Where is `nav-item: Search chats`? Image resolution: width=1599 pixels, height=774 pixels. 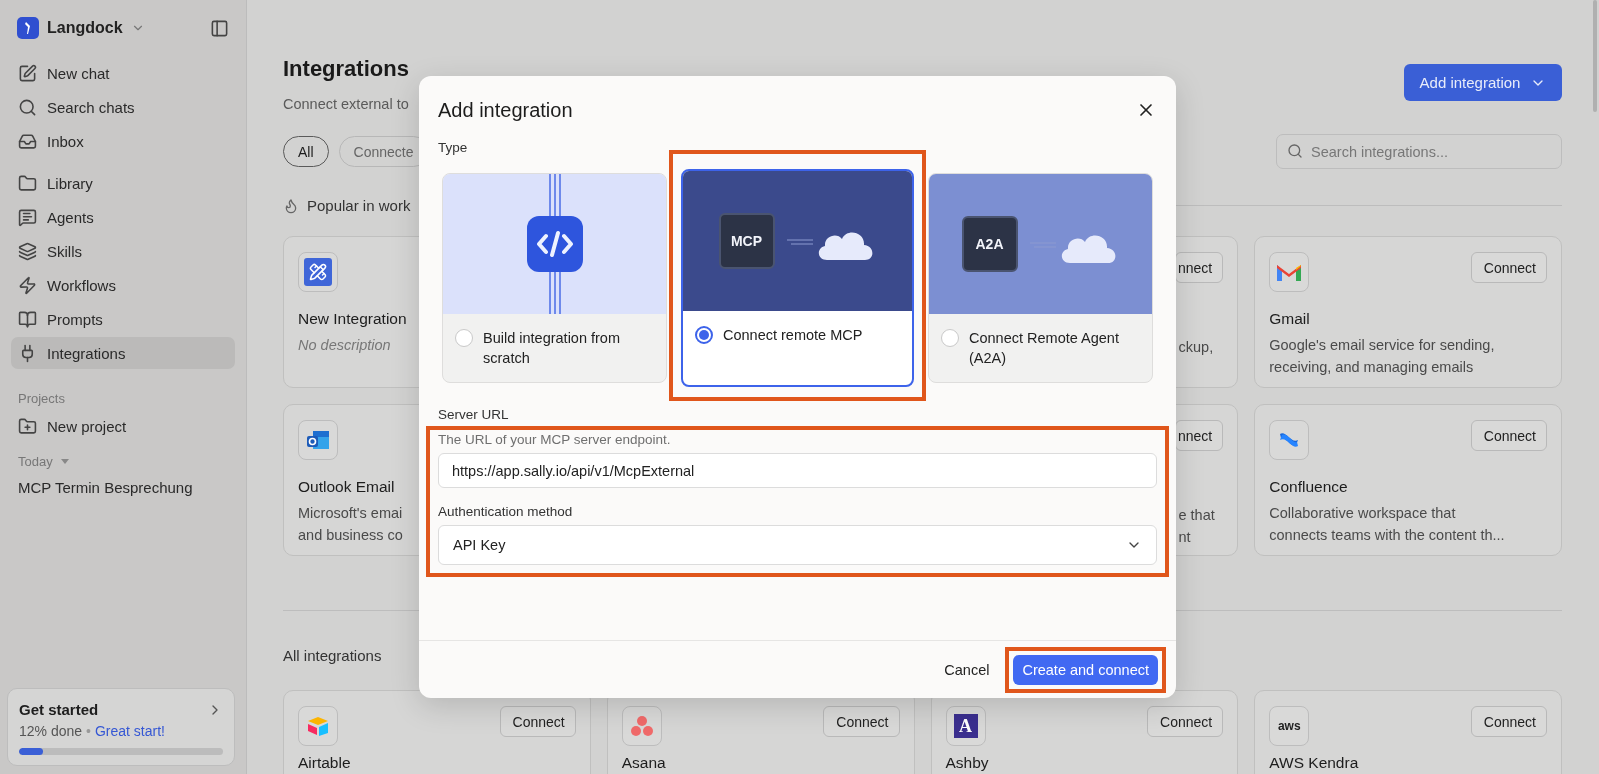 nav-item: Search chats is located at coordinates (123, 107).